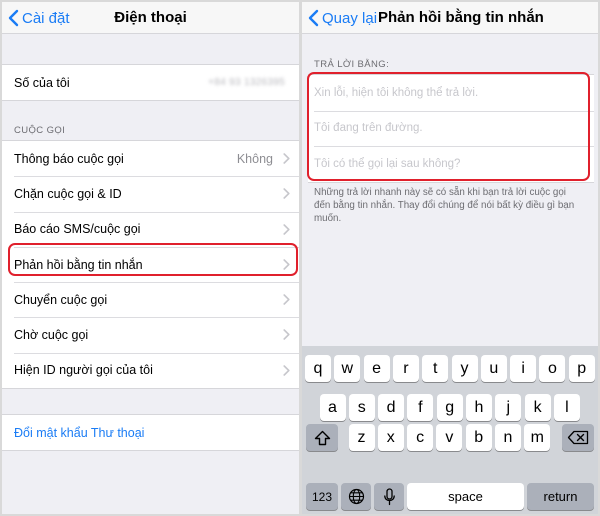 This screenshot has width=600, height=516. Describe the element at coordinates (322, 496) in the screenshot. I see `numbers-key: 123` at that location.